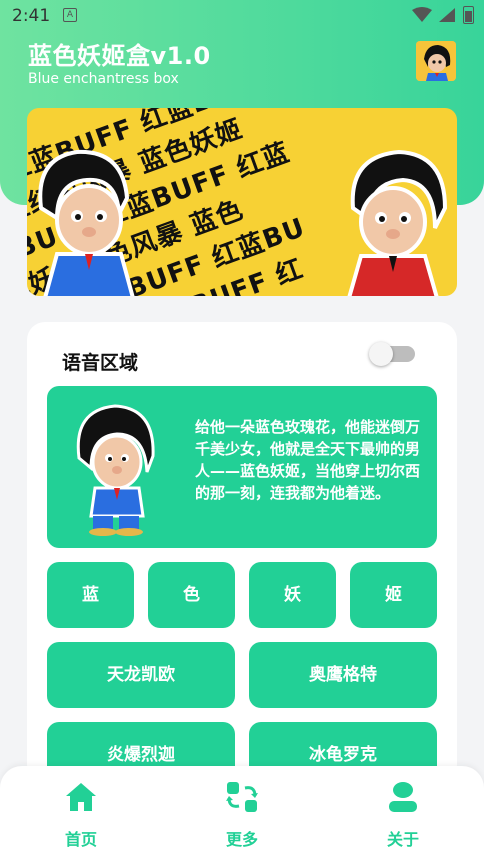  Describe the element at coordinates (103, 79) in the screenshot. I see `app-subtitle: Blue enchantress box` at that location.